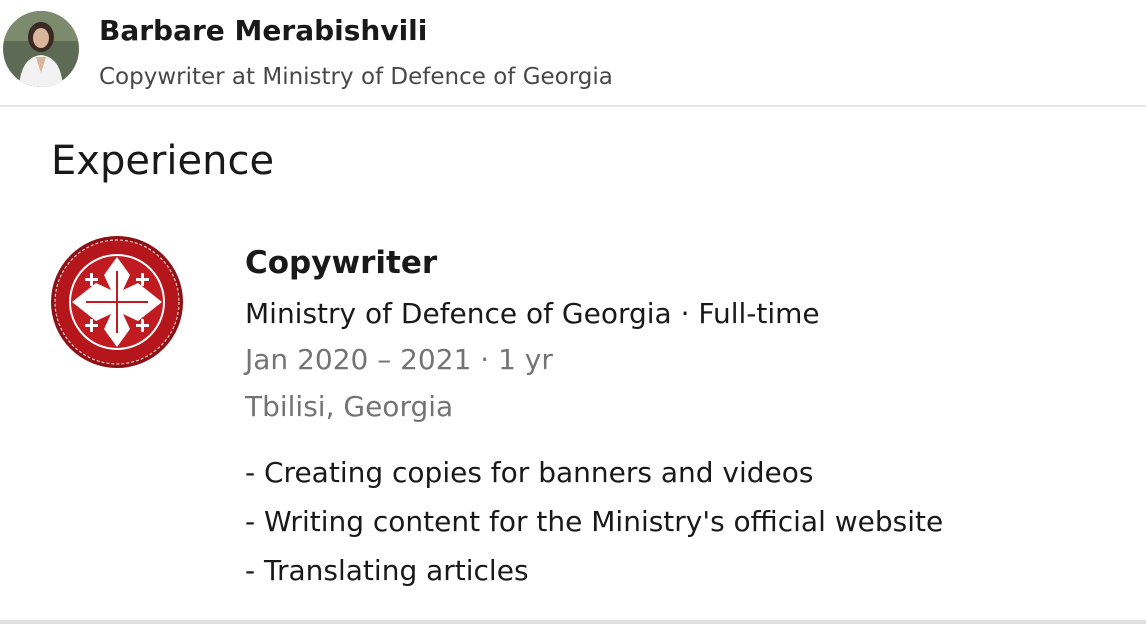  What do you see at coordinates (529, 472) in the screenshot?
I see `job-description-line: - Creating copies for banners and videos` at bounding box center [529, 472].